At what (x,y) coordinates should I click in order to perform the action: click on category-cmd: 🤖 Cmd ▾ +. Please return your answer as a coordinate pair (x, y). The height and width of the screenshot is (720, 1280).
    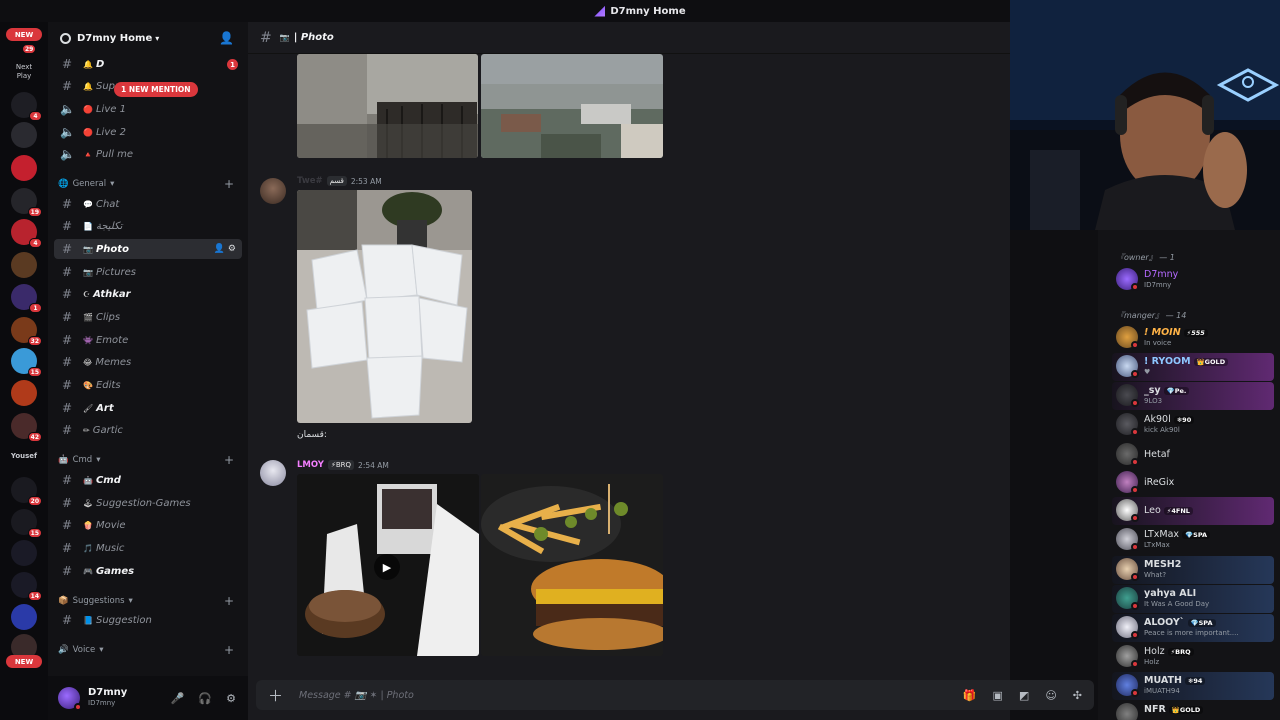
    Looking at the image, I should click on (148, 460).